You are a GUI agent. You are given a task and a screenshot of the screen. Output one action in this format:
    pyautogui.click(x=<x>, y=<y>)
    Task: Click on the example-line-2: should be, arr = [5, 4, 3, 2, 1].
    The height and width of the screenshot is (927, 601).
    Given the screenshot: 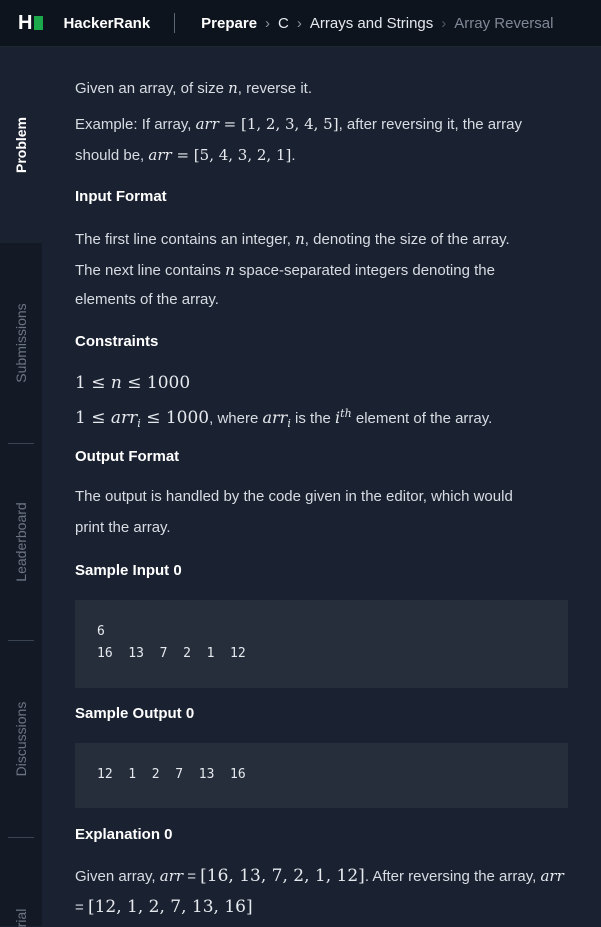 What is the action you would take?
    pyautogui.click(x=185, y=155)
    